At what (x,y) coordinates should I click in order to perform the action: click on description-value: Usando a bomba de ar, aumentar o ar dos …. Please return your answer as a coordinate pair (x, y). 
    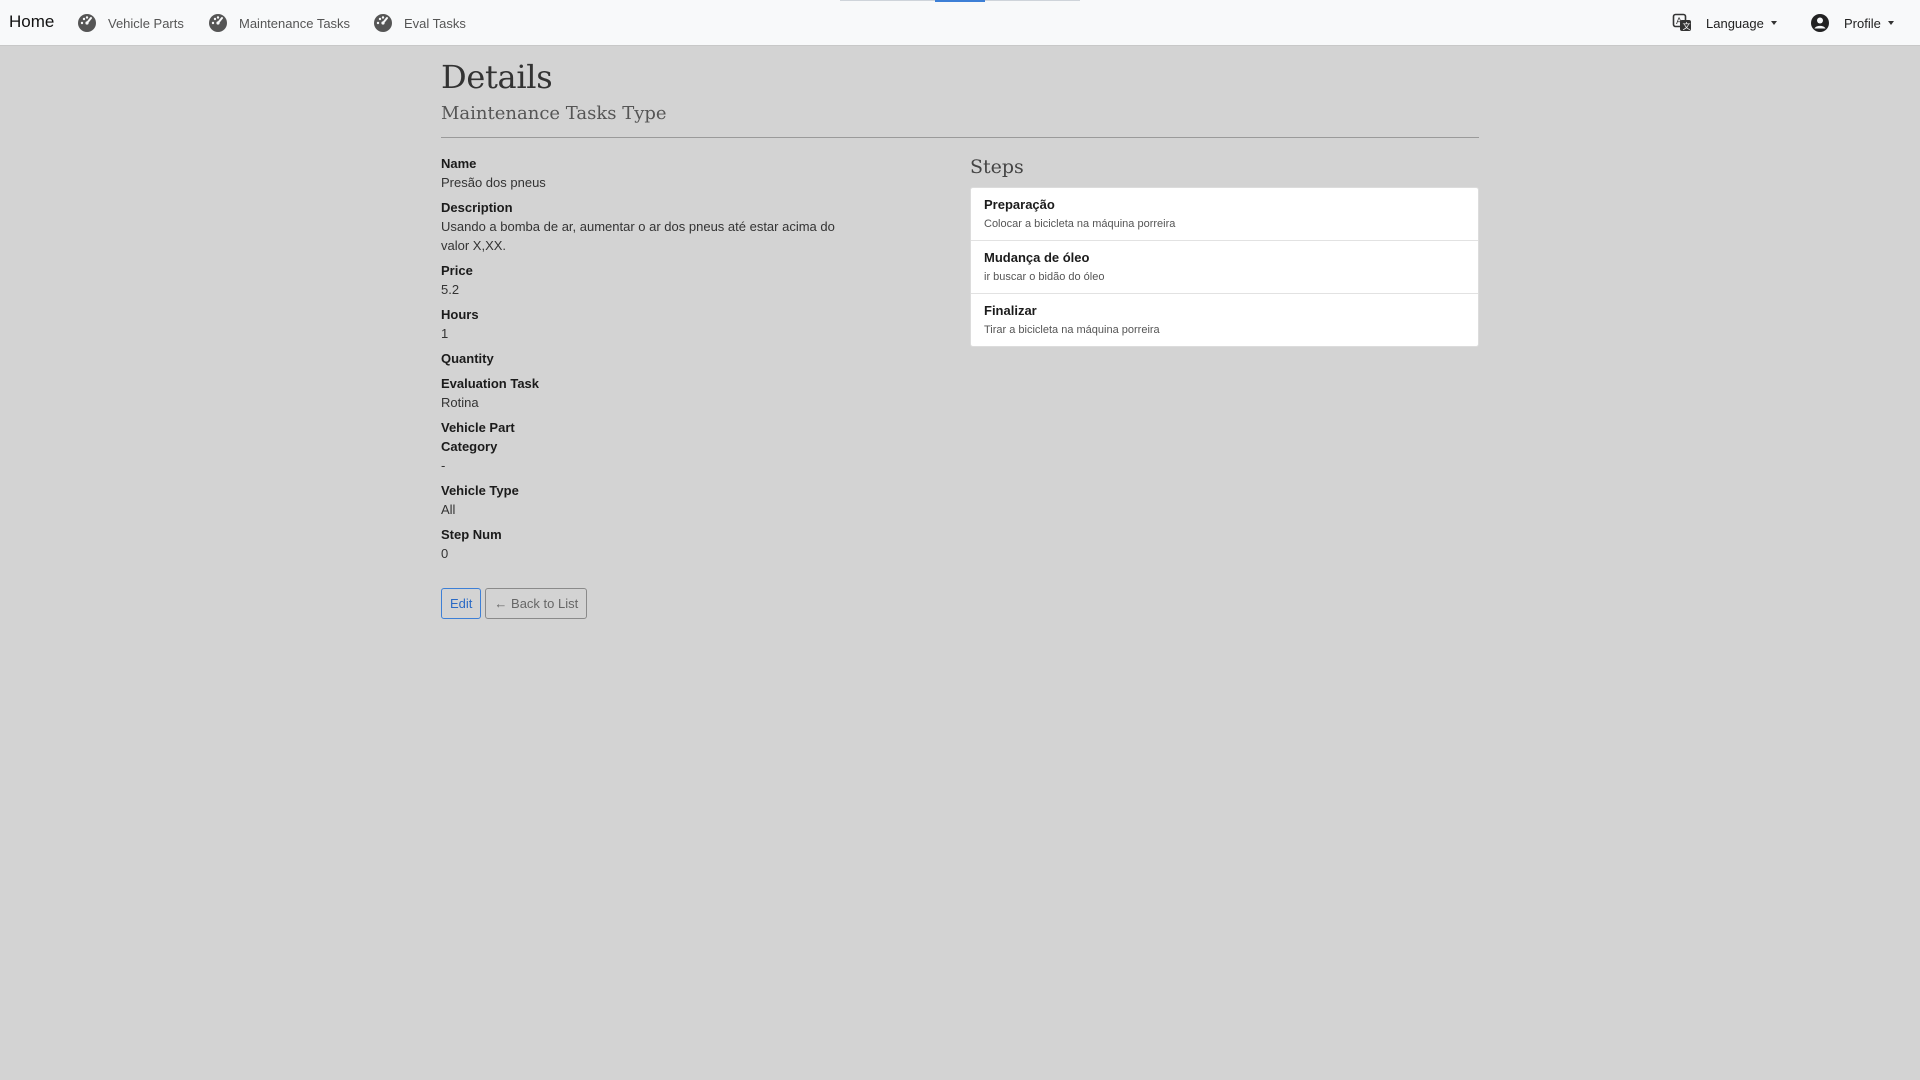
    Looking at the image, I should click on (638, 236).